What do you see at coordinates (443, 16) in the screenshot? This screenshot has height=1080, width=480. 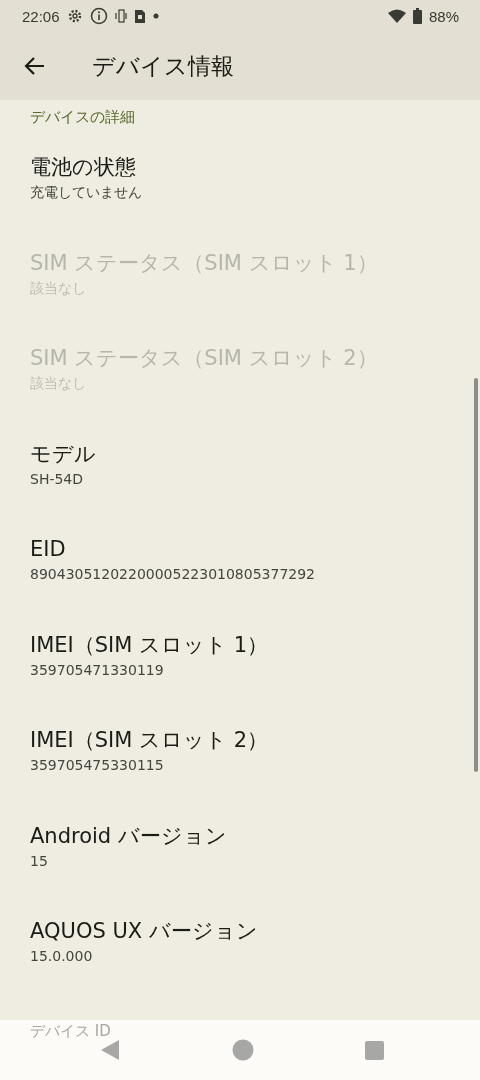 I see `battery-percentage: 88%` at bounding box center [443, 16].